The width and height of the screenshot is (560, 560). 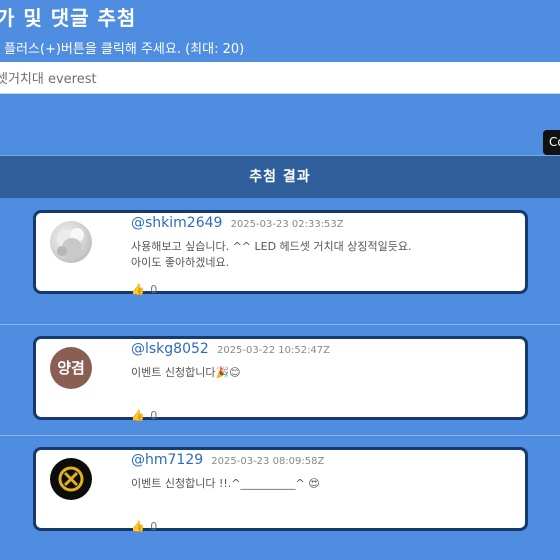 I want to click on photo-avatar-icon, so click(x=70, y=243).